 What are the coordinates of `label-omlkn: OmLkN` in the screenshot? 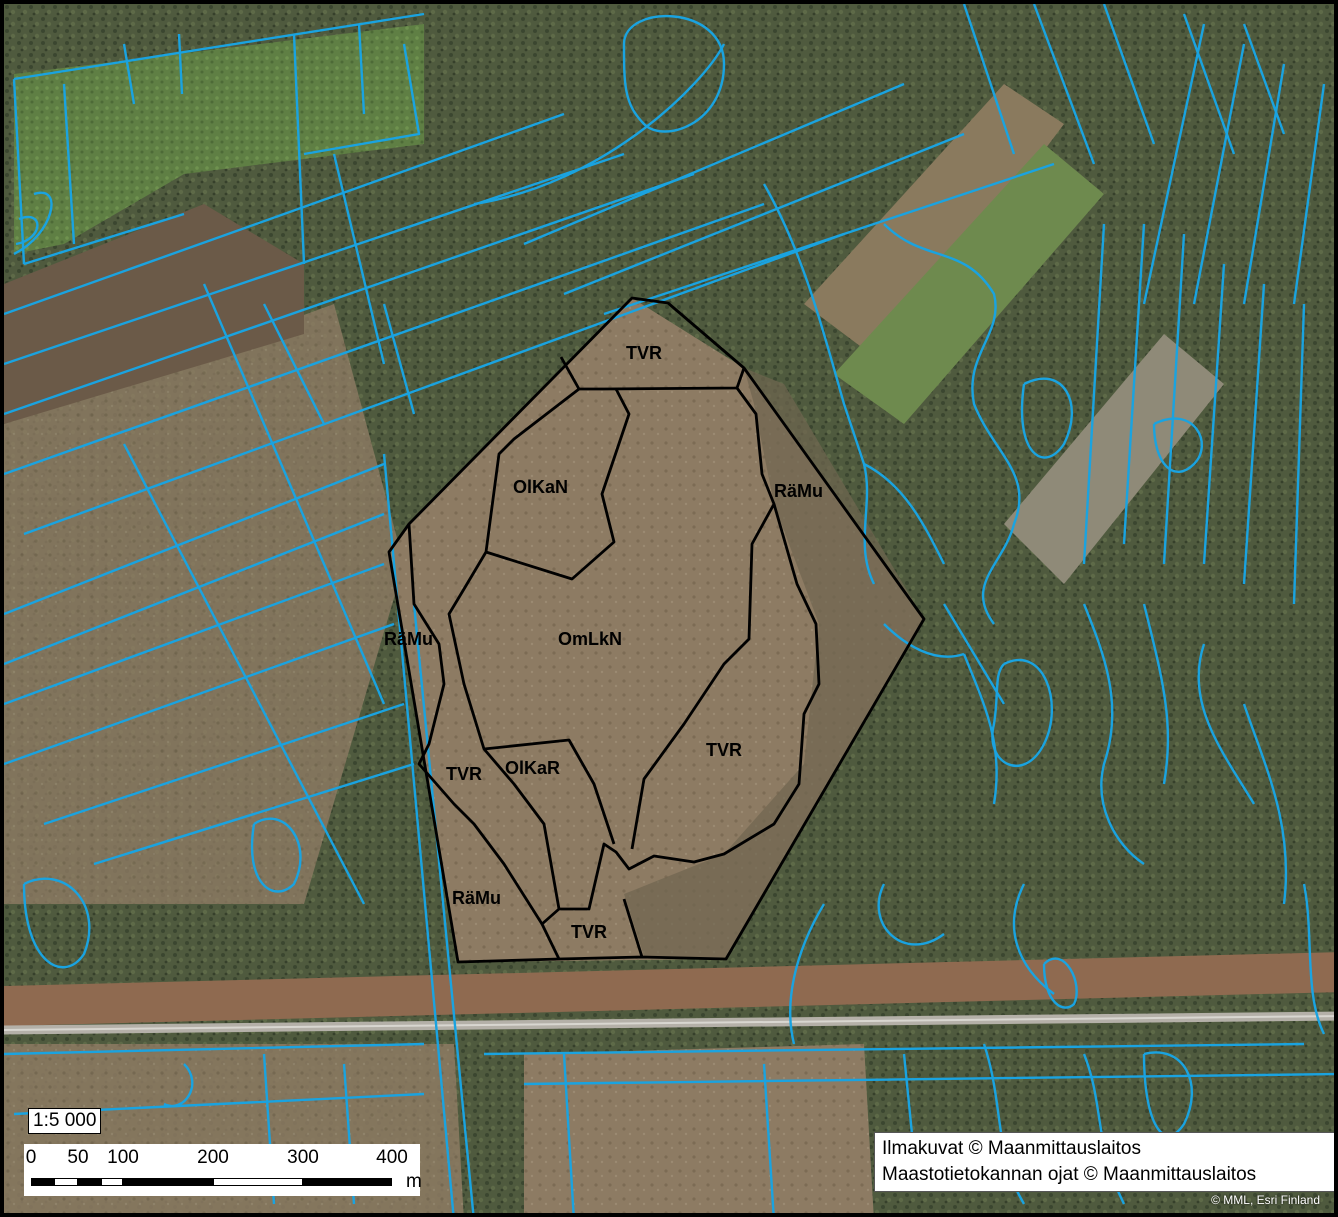 It's located at (590, 639).